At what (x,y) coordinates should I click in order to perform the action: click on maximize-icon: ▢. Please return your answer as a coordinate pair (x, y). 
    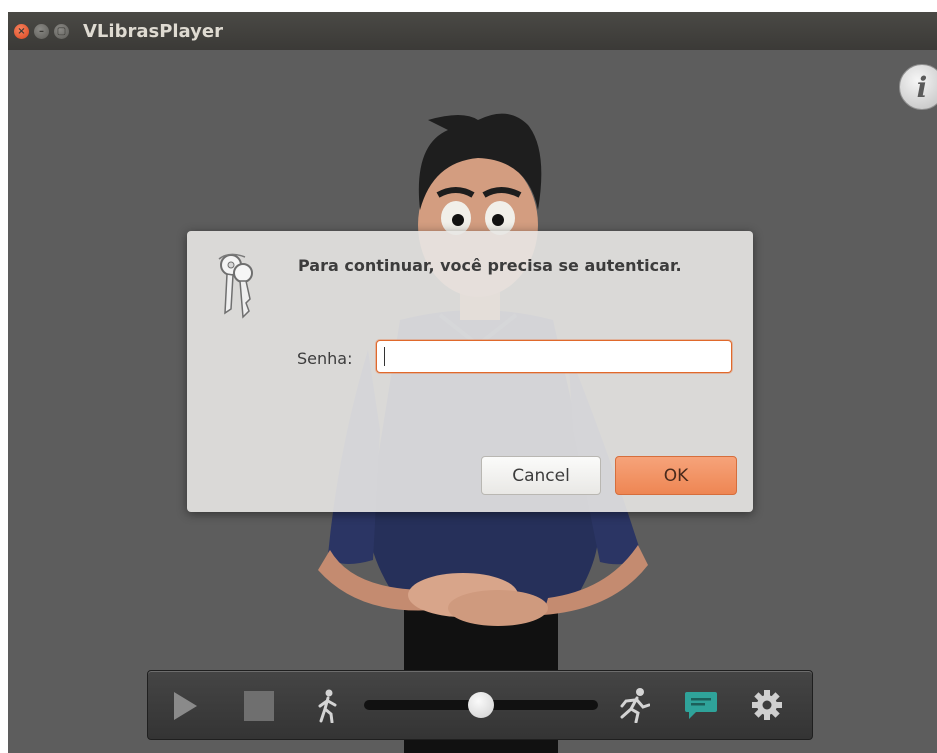
    Looking at the image, I should click on (61, 31).